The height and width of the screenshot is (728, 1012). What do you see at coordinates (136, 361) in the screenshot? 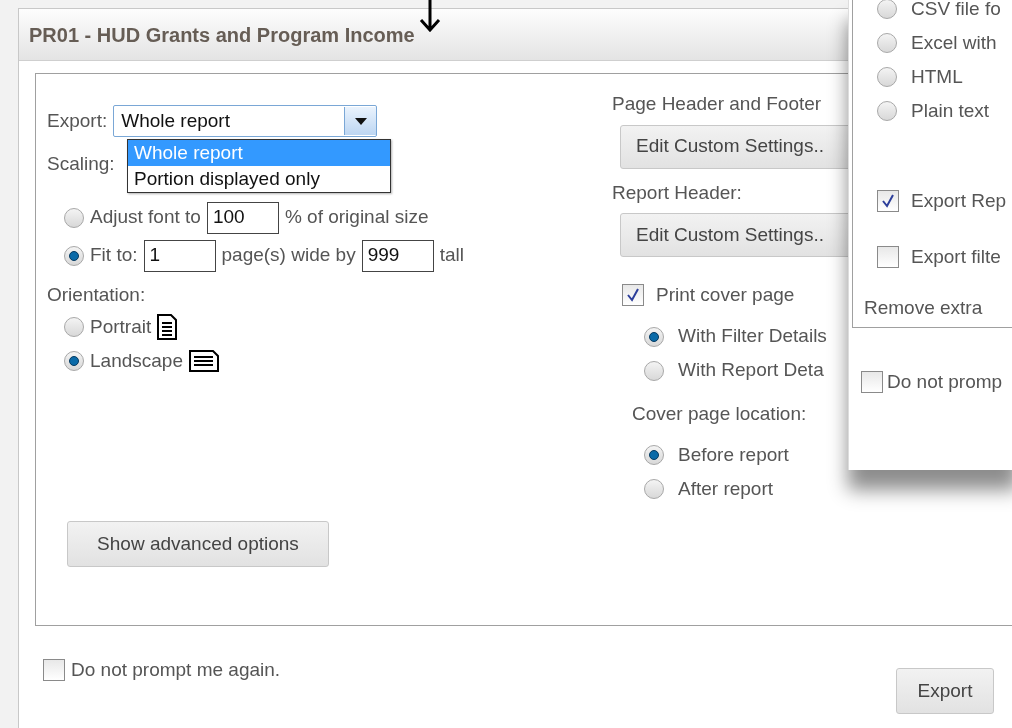
I see `orientation-option: Landscape` at bounding box center [136, 361].